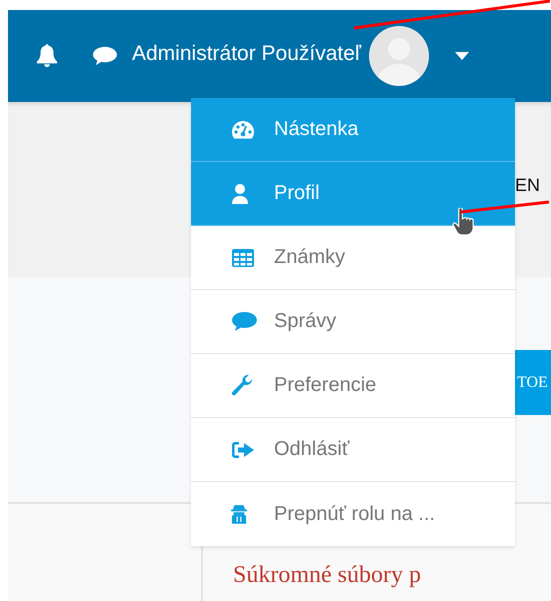 This screenshot has width=551, height=601. What do you see at coordinates (462, 56) in the screenshot?
I see `caret-icon` at bounding box center [462, 56].